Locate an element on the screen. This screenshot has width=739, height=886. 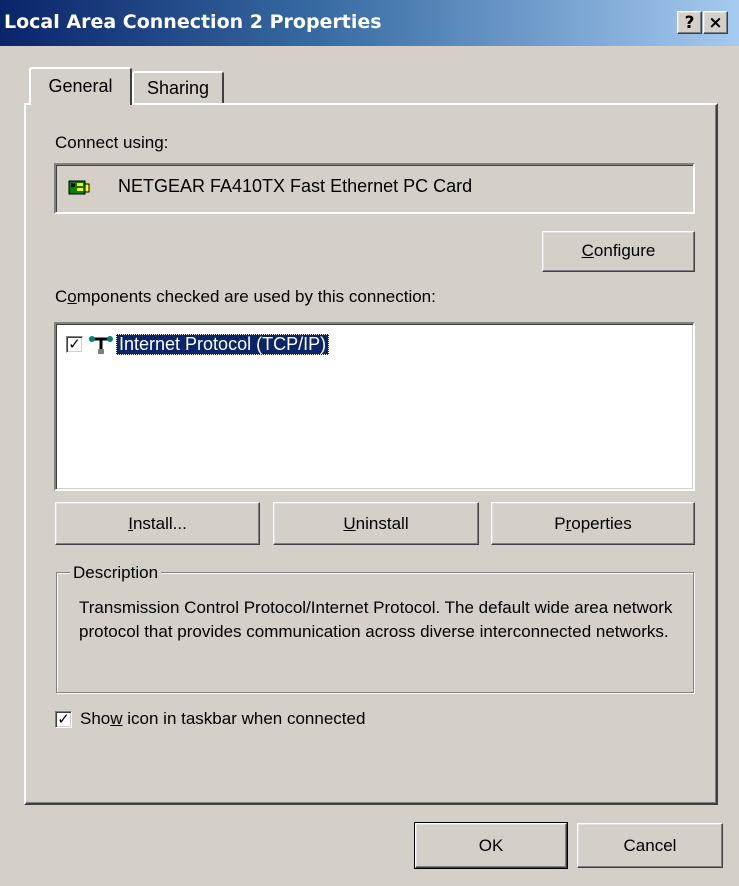
show-icon-label: Show icon in taskbar when connected is located at coordinates (222, 719).